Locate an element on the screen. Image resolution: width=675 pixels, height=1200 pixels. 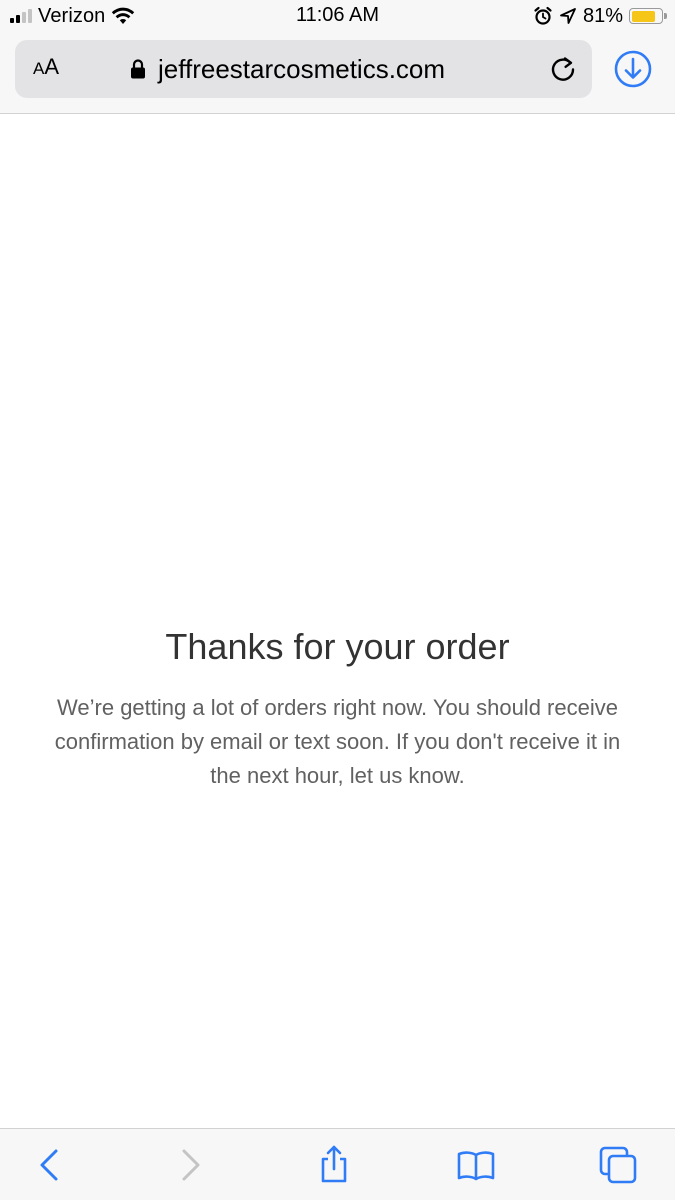
url-display: jeffreestarcosmetics.com is located at coordinates (287, 69).